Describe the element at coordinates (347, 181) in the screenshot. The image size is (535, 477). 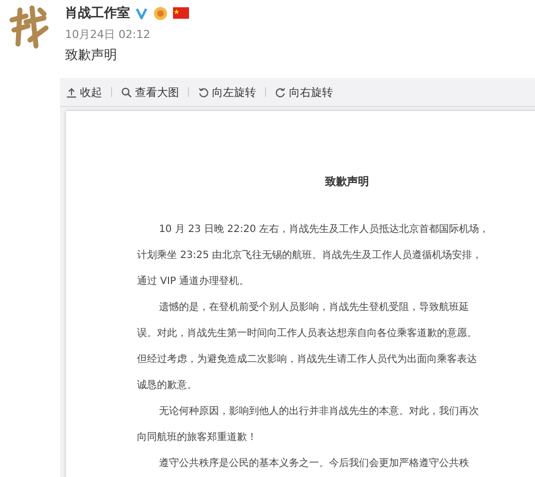
I see `document-title: 致歉声明` at that location.